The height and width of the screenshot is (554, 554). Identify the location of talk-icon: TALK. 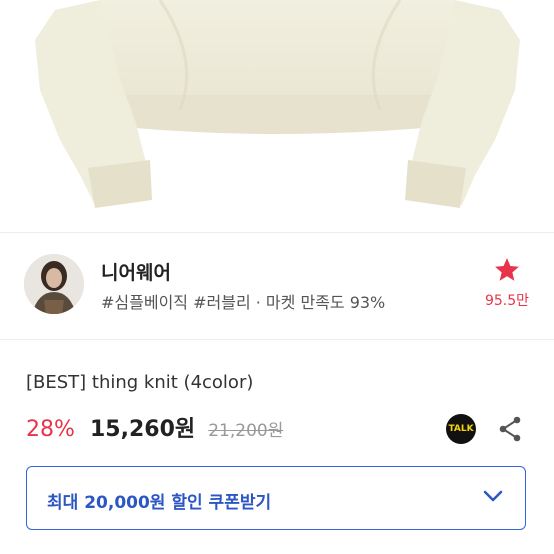
(461, 429).